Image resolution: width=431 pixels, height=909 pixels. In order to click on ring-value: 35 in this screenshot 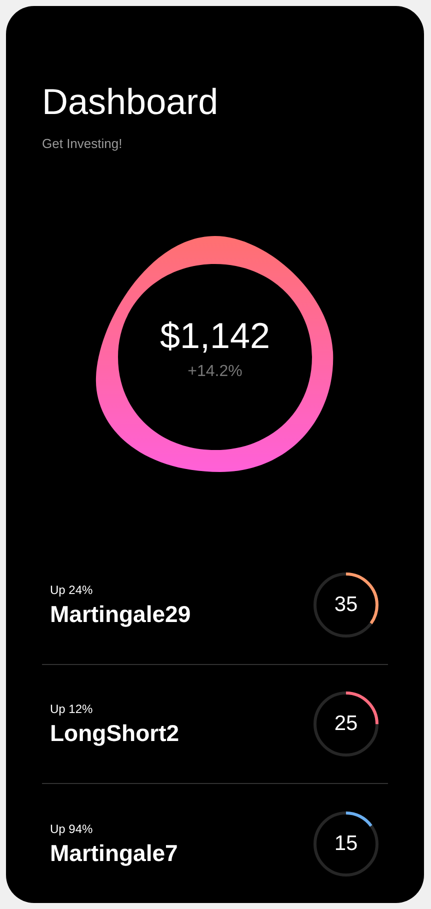, I will do `click(346, 605)`.